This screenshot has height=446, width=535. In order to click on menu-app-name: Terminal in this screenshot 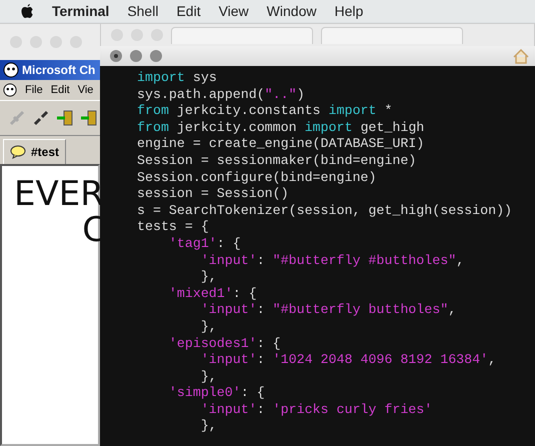, I will do `click(81, 11)`.